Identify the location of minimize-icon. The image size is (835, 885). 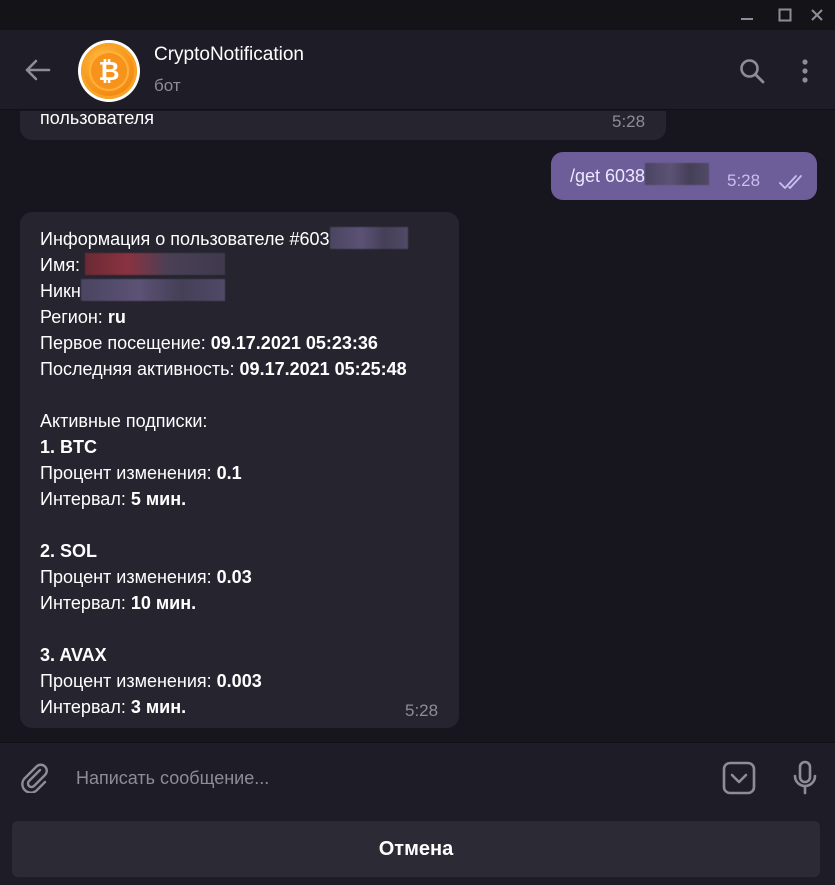
(747, 15).